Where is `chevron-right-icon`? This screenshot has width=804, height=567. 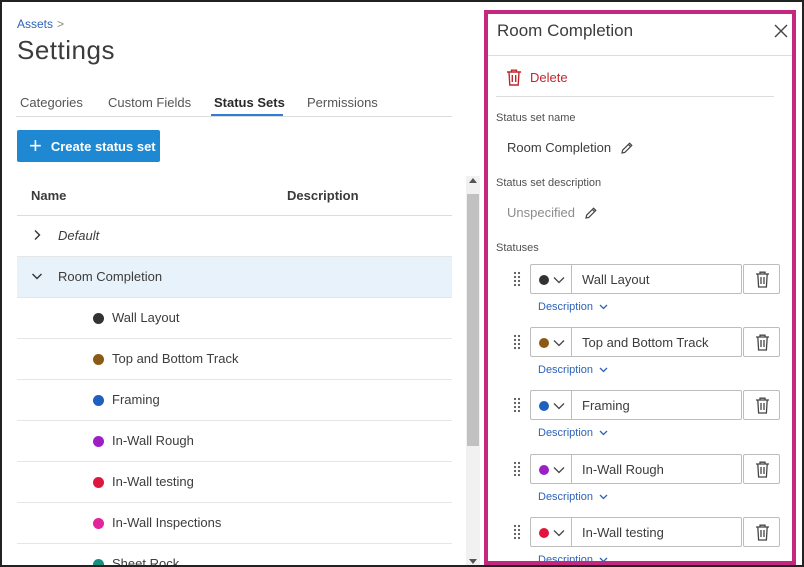
chevron-right-icon is located at coordinates (37, 235).